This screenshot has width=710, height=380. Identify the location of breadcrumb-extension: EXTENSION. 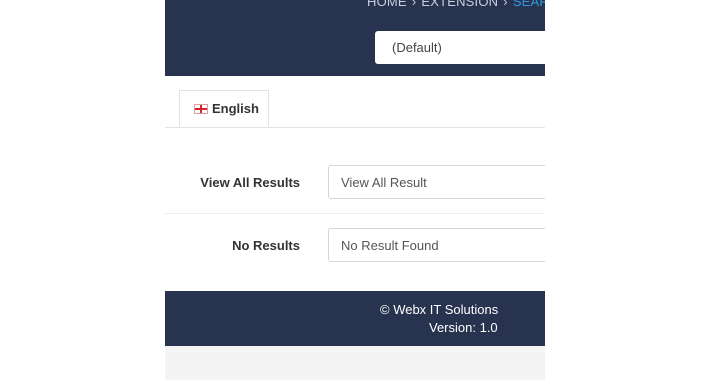
(459, 4).